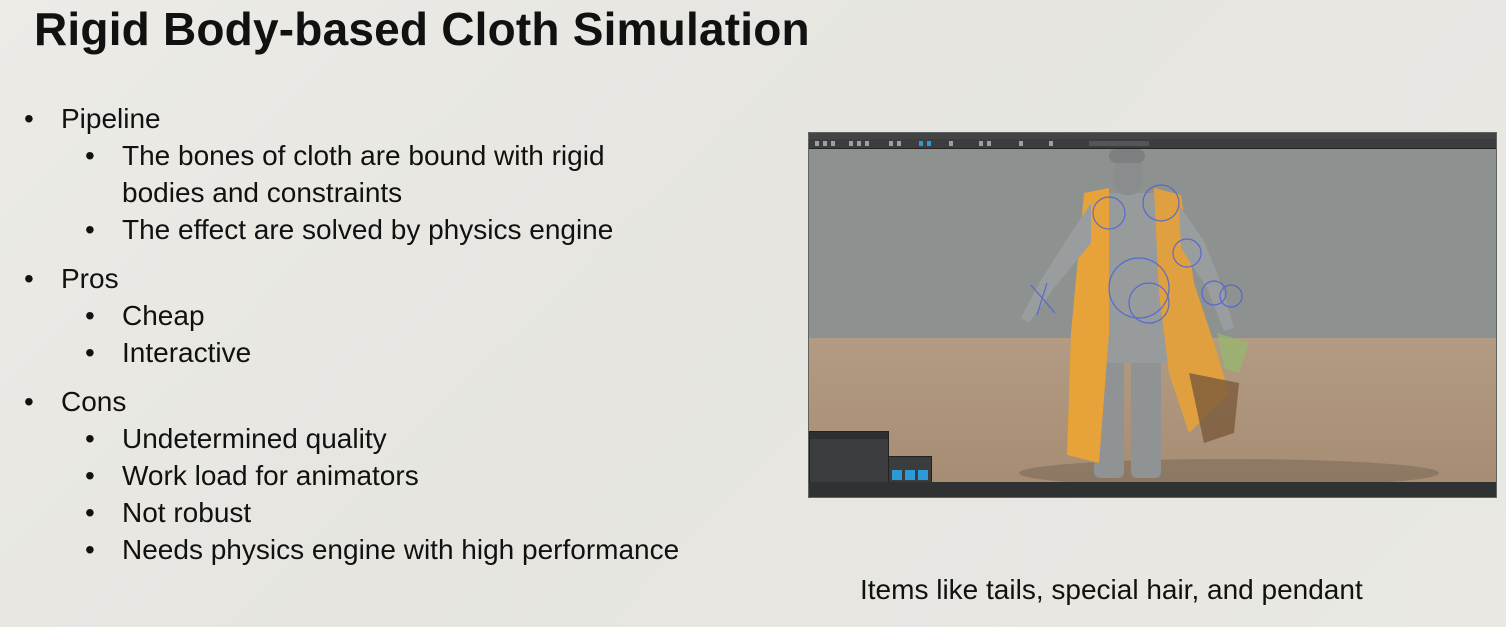 The image size is (1506, 627). I want to click on bullet-pros-item: Cheap, so click(402, 315).